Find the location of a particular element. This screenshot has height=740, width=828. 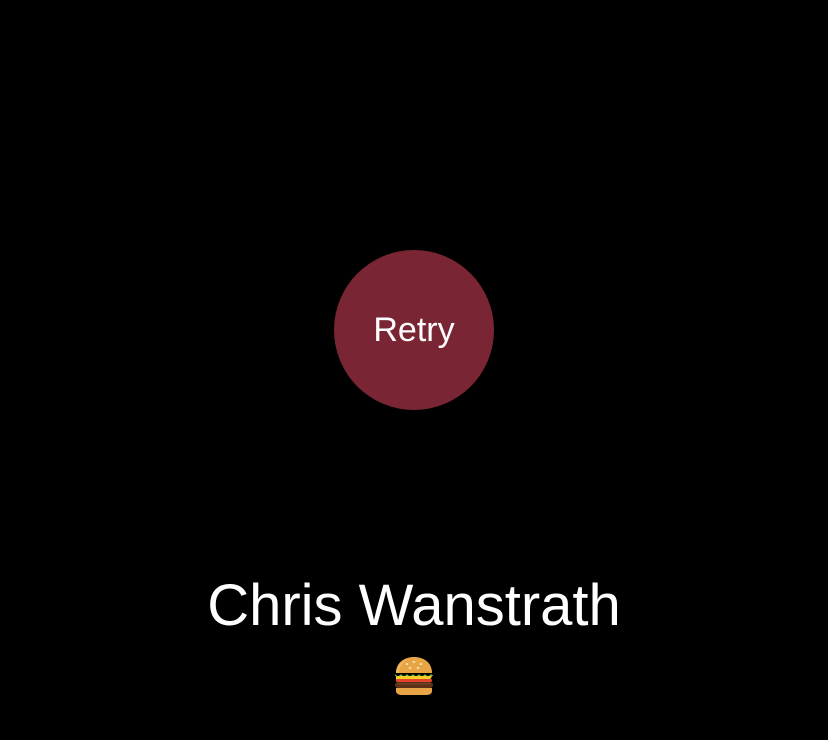

status-emoji is located at coordinates (414, 676).